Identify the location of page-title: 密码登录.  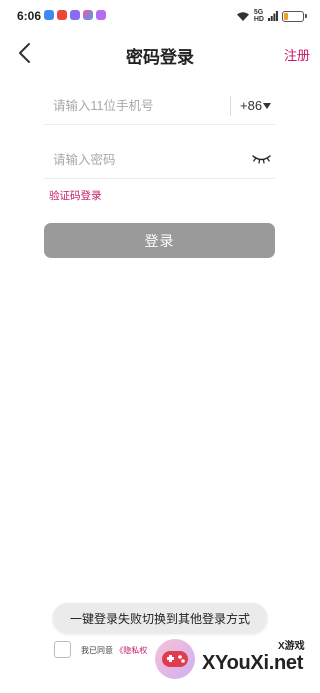
(160, 57).